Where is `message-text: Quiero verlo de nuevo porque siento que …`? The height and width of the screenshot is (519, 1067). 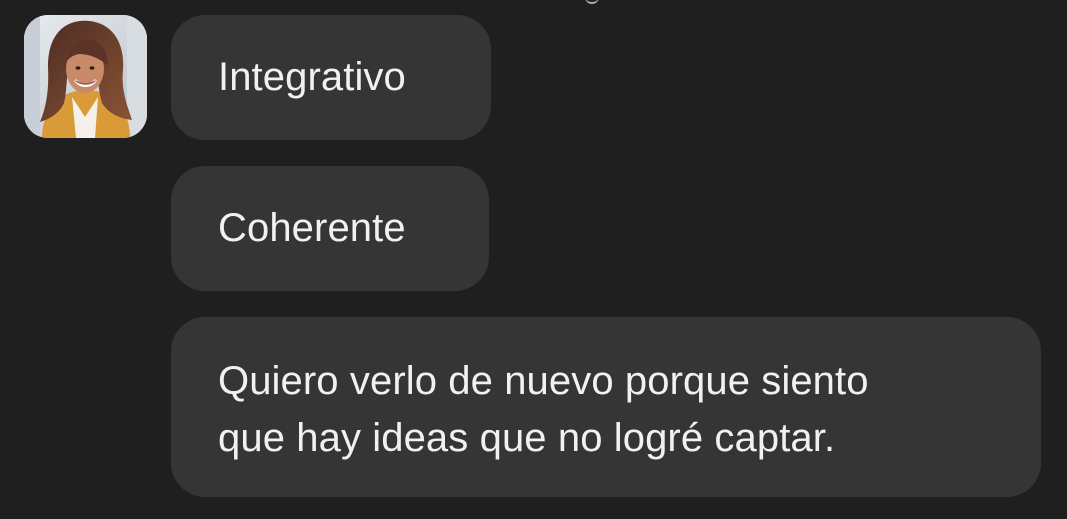
message-text: Quiero verlo de nuevo porque siento que … is located at coordinates (543, 409).